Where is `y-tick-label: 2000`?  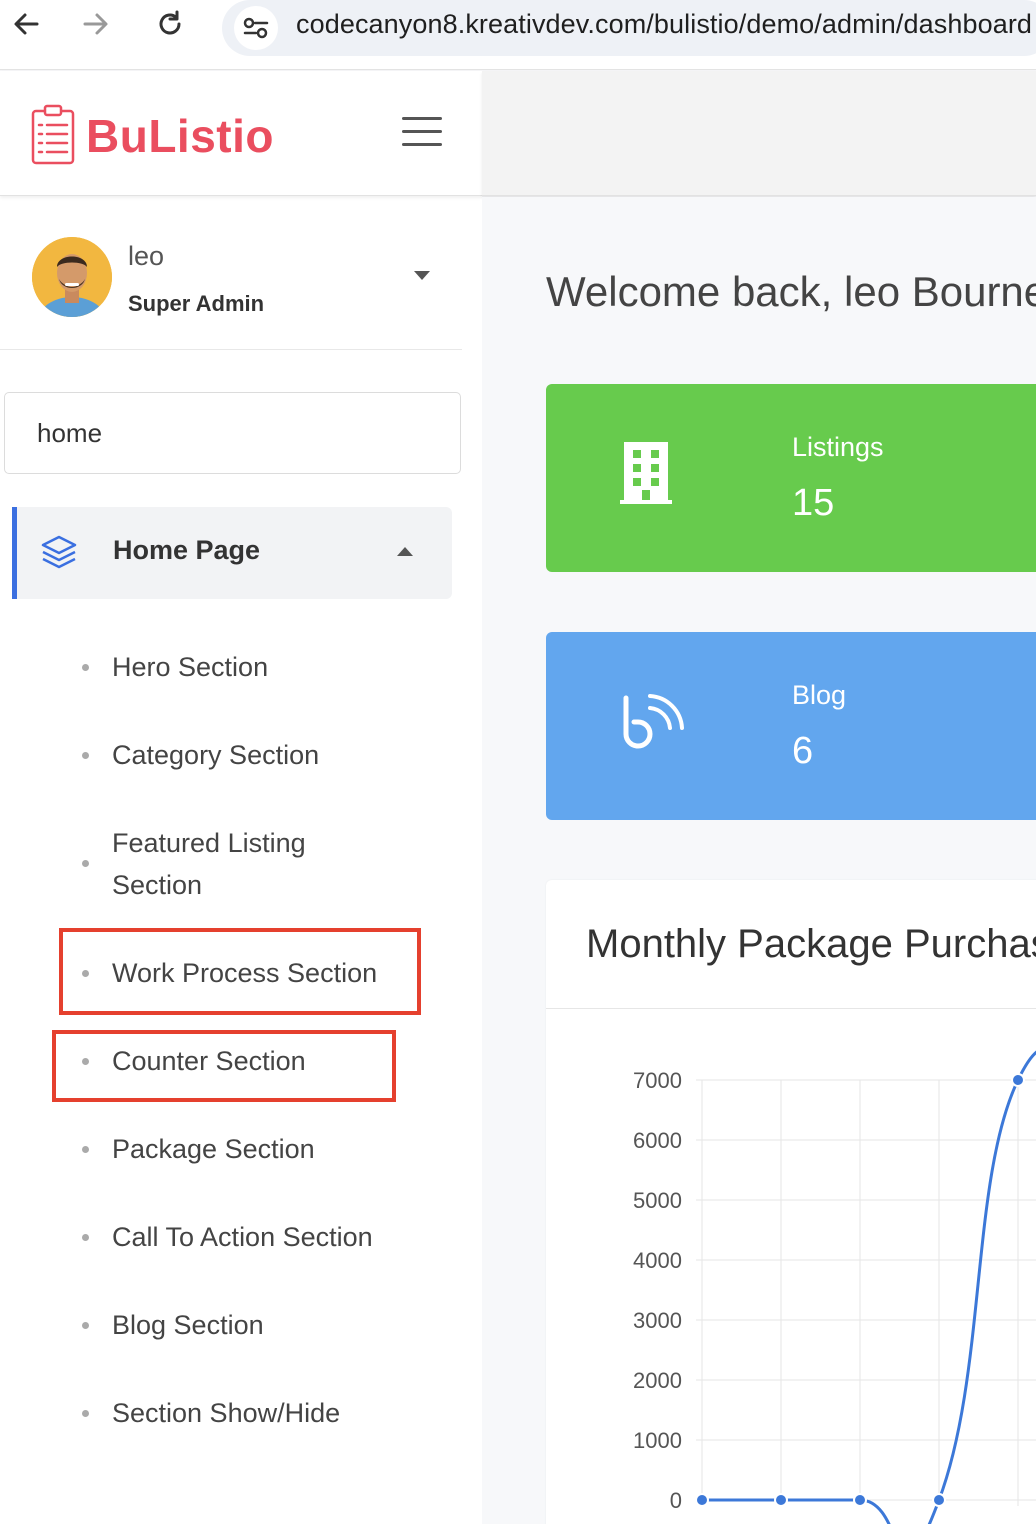 y-tick-label: 2000 is located at coordinates (657, 1380).